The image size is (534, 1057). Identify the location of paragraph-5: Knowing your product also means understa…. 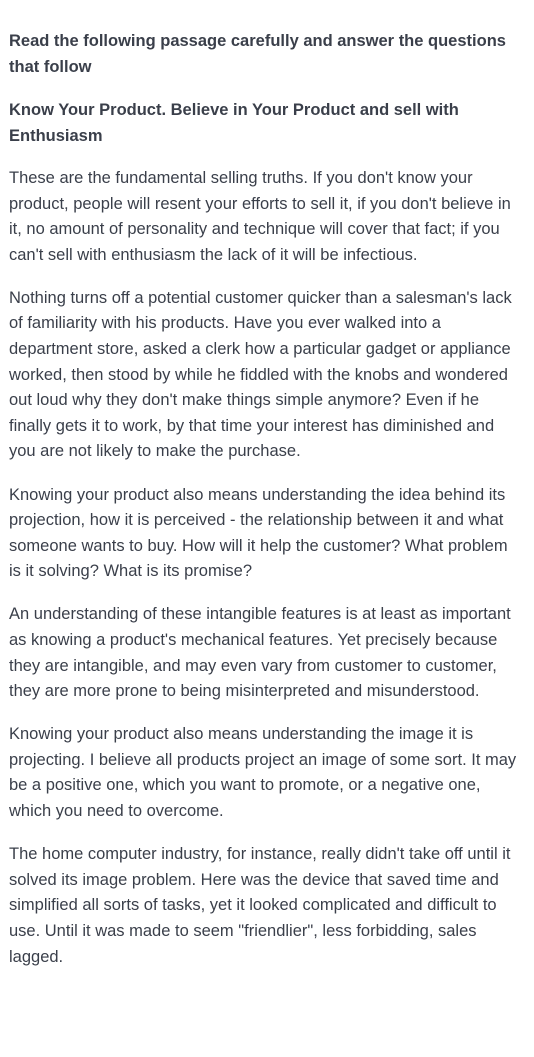
(263, 773).